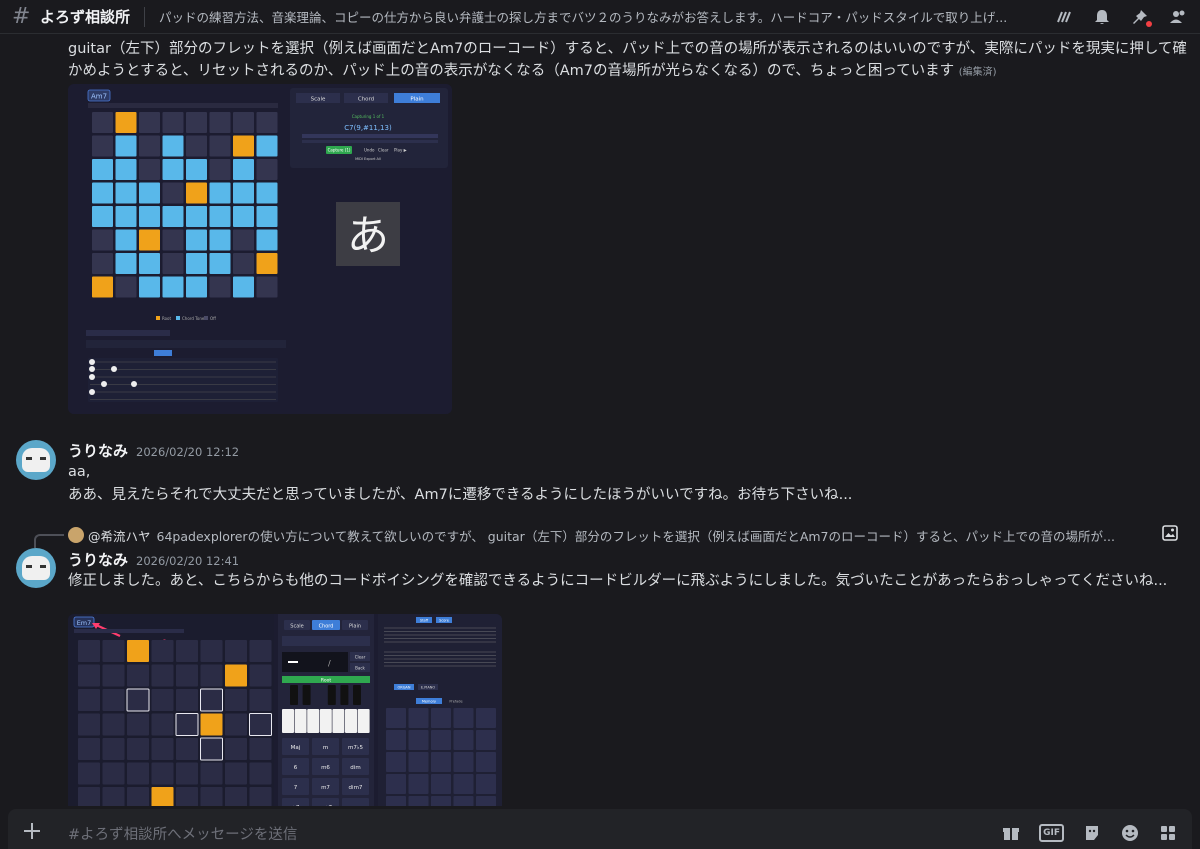  I want to click on message-input: #よろず相談所へメッセージを送信, so click(534, 833).